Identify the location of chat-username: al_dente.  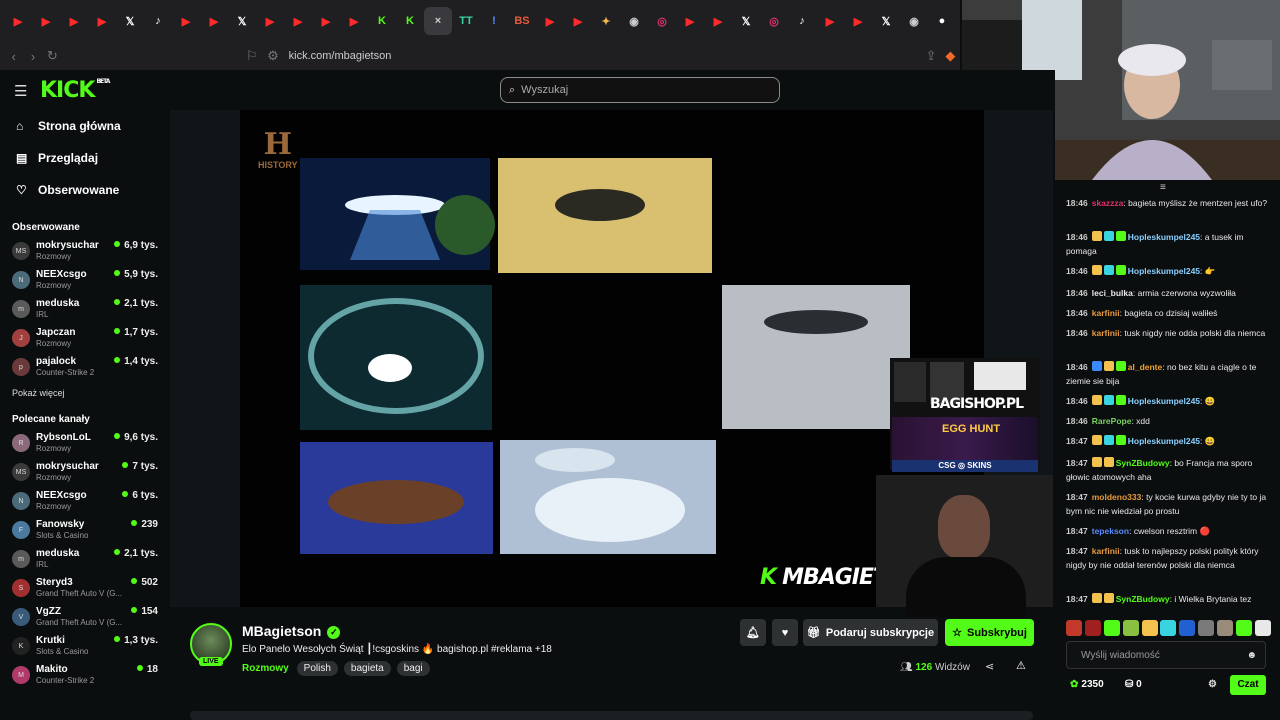
(1145, 367).